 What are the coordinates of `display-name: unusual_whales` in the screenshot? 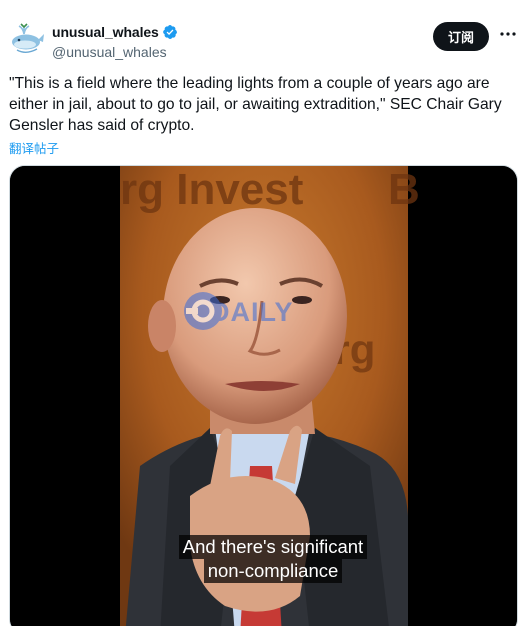 It's located at (105, 32).